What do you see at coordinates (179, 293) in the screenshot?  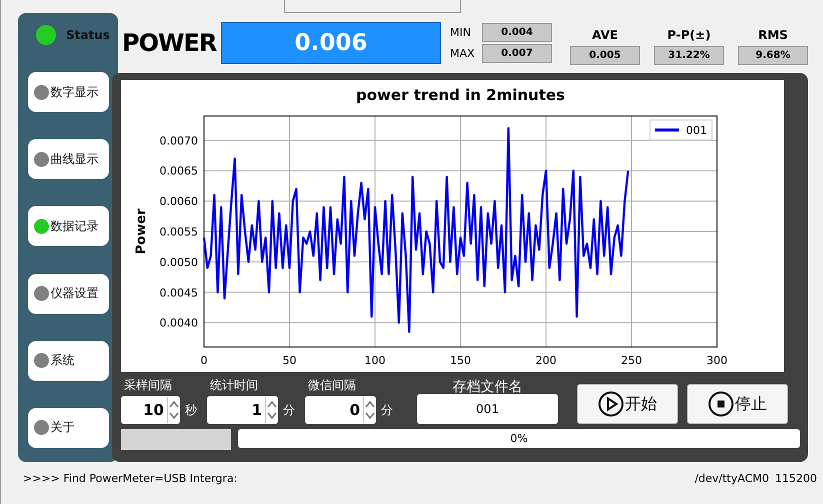 I see `y-tick-label: 0.0045` at bounding box center [179, 293].